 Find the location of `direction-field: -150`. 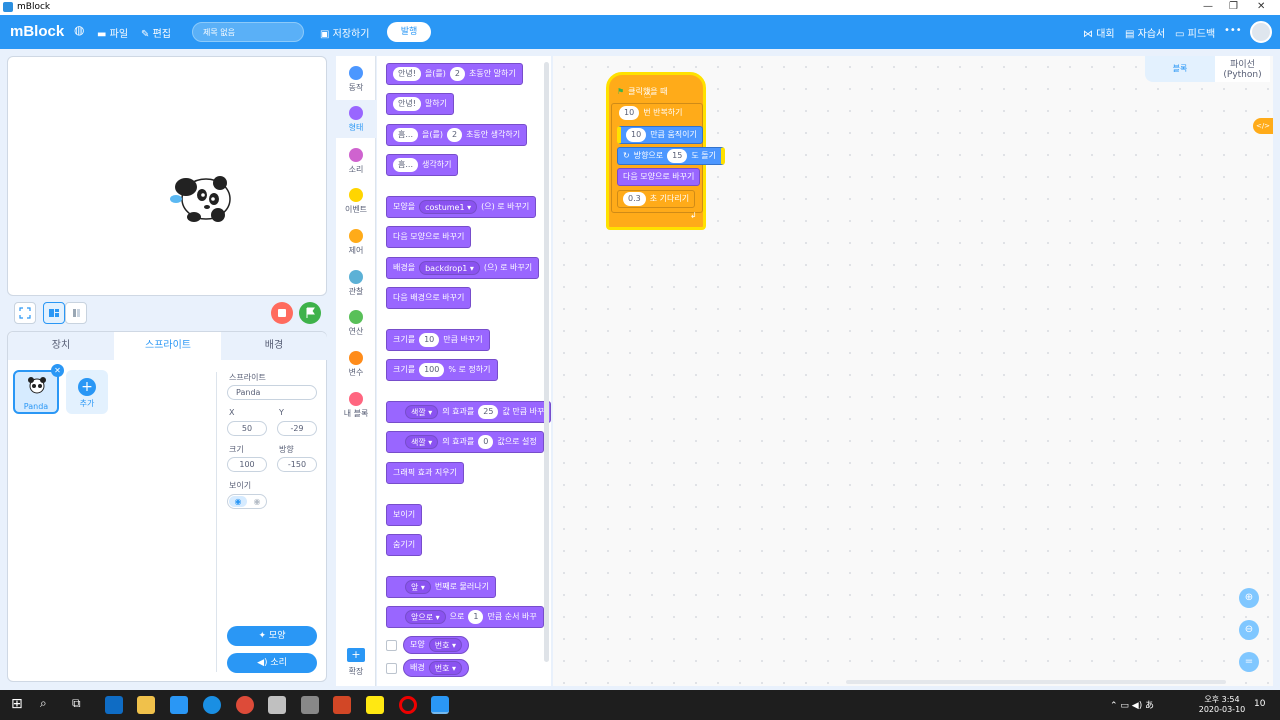

direction-field: -150 is located at coordinates (297, 464).